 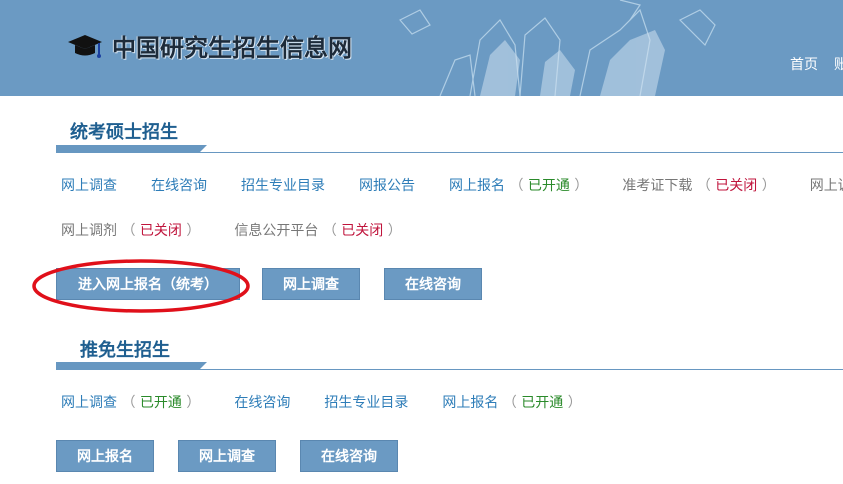 What do you see at coordinates (311, 284) in the screenshot?
I see `online-survey-button: 网上调查` at bounding box center [311, 284].